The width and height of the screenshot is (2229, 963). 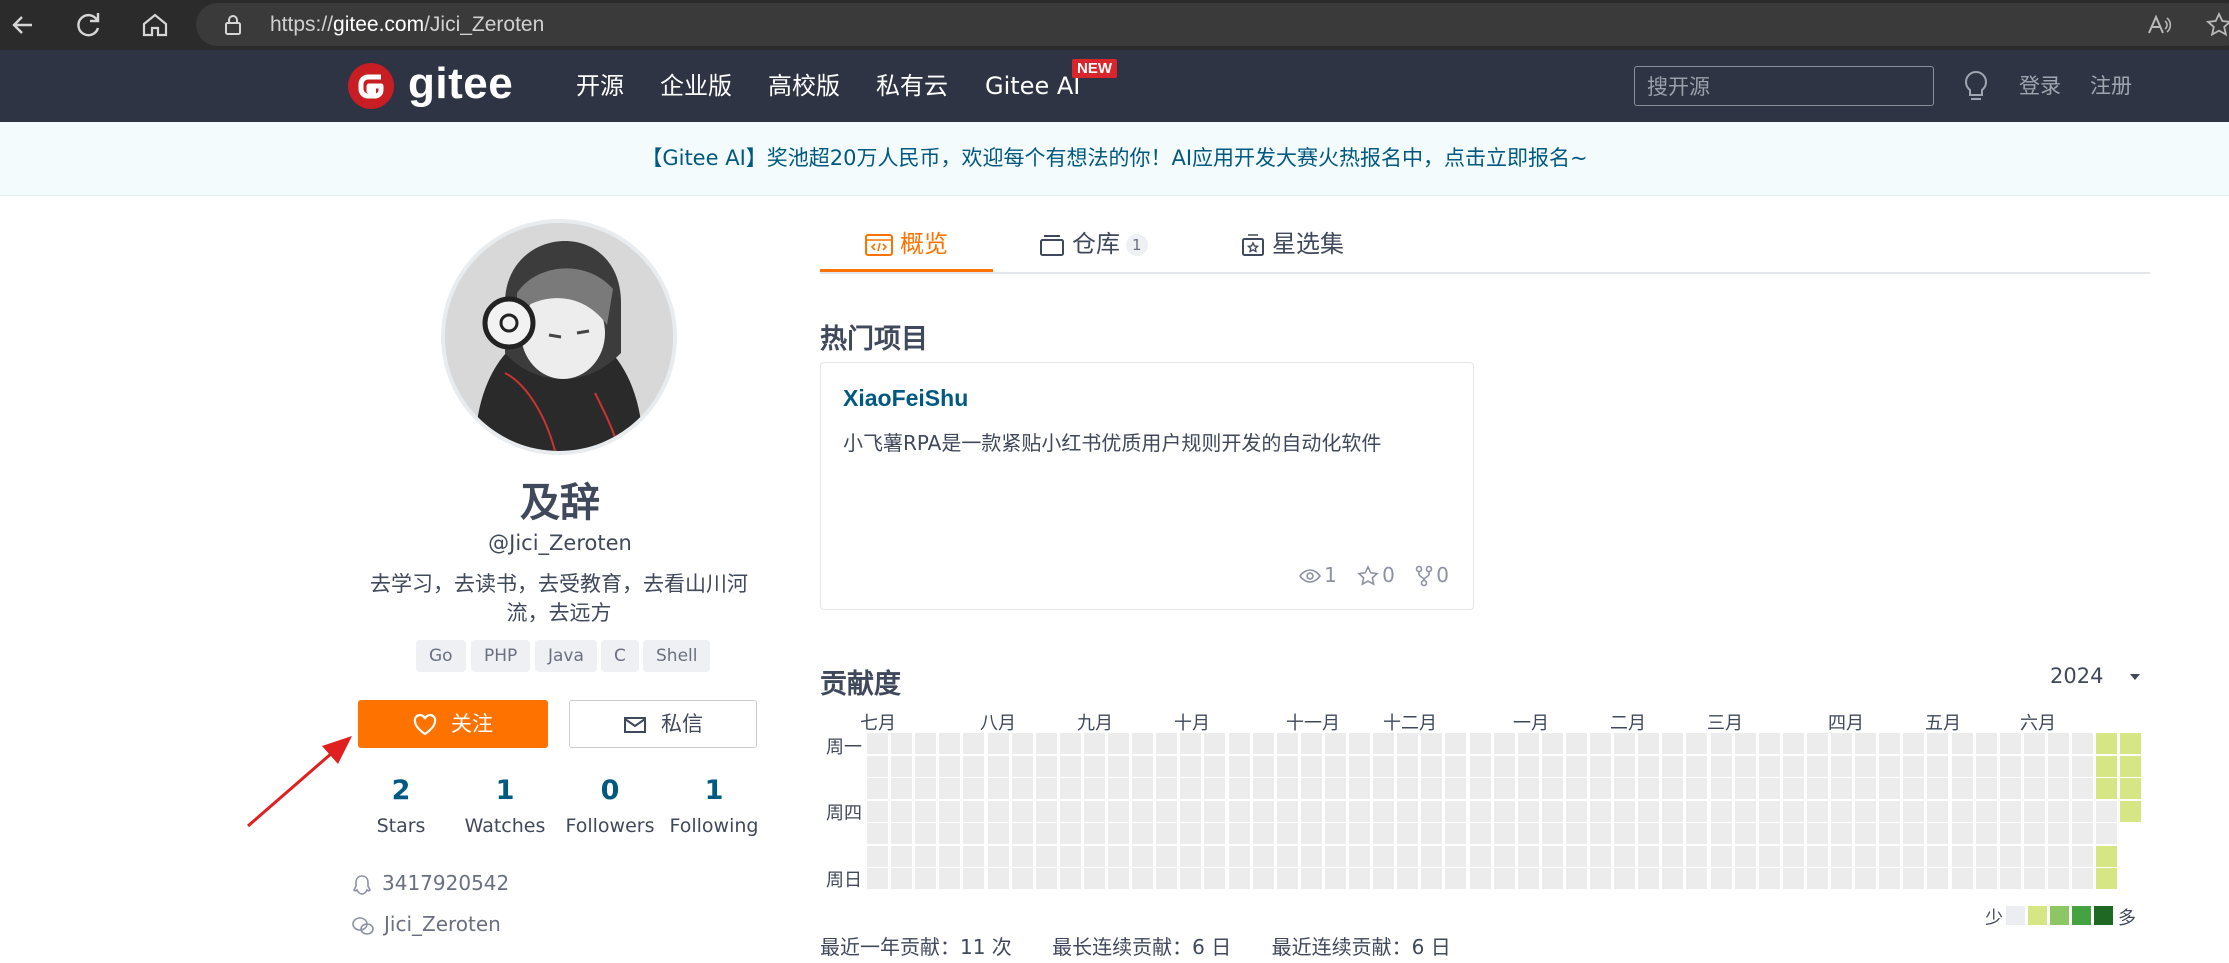 I want to click on language-tag: Go, so click(x=441, y=656).